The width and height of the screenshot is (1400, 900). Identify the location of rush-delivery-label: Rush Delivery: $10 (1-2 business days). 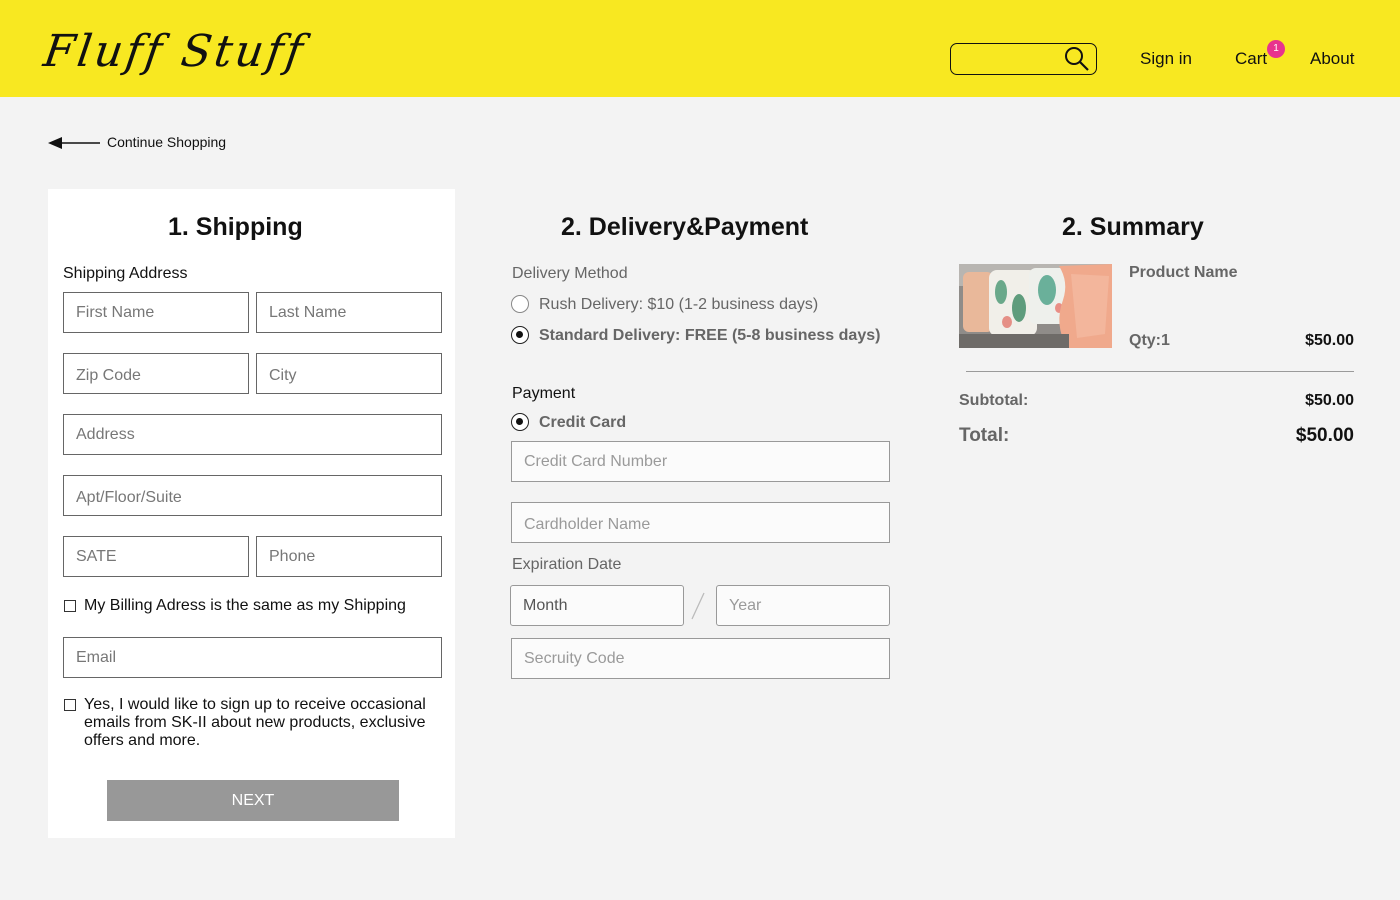
(679, 304).